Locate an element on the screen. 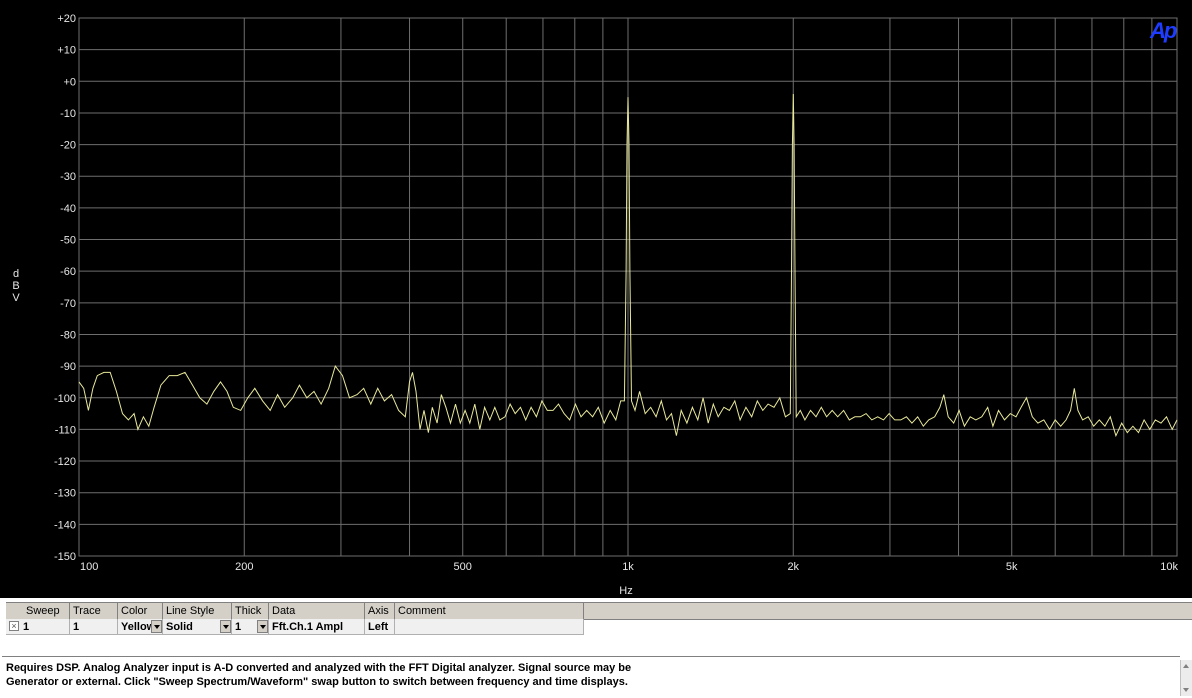 Image resolution: width=1192 pixels, height=698 pixels. cell-line-style: Solid is located at coordinates (197, 627).